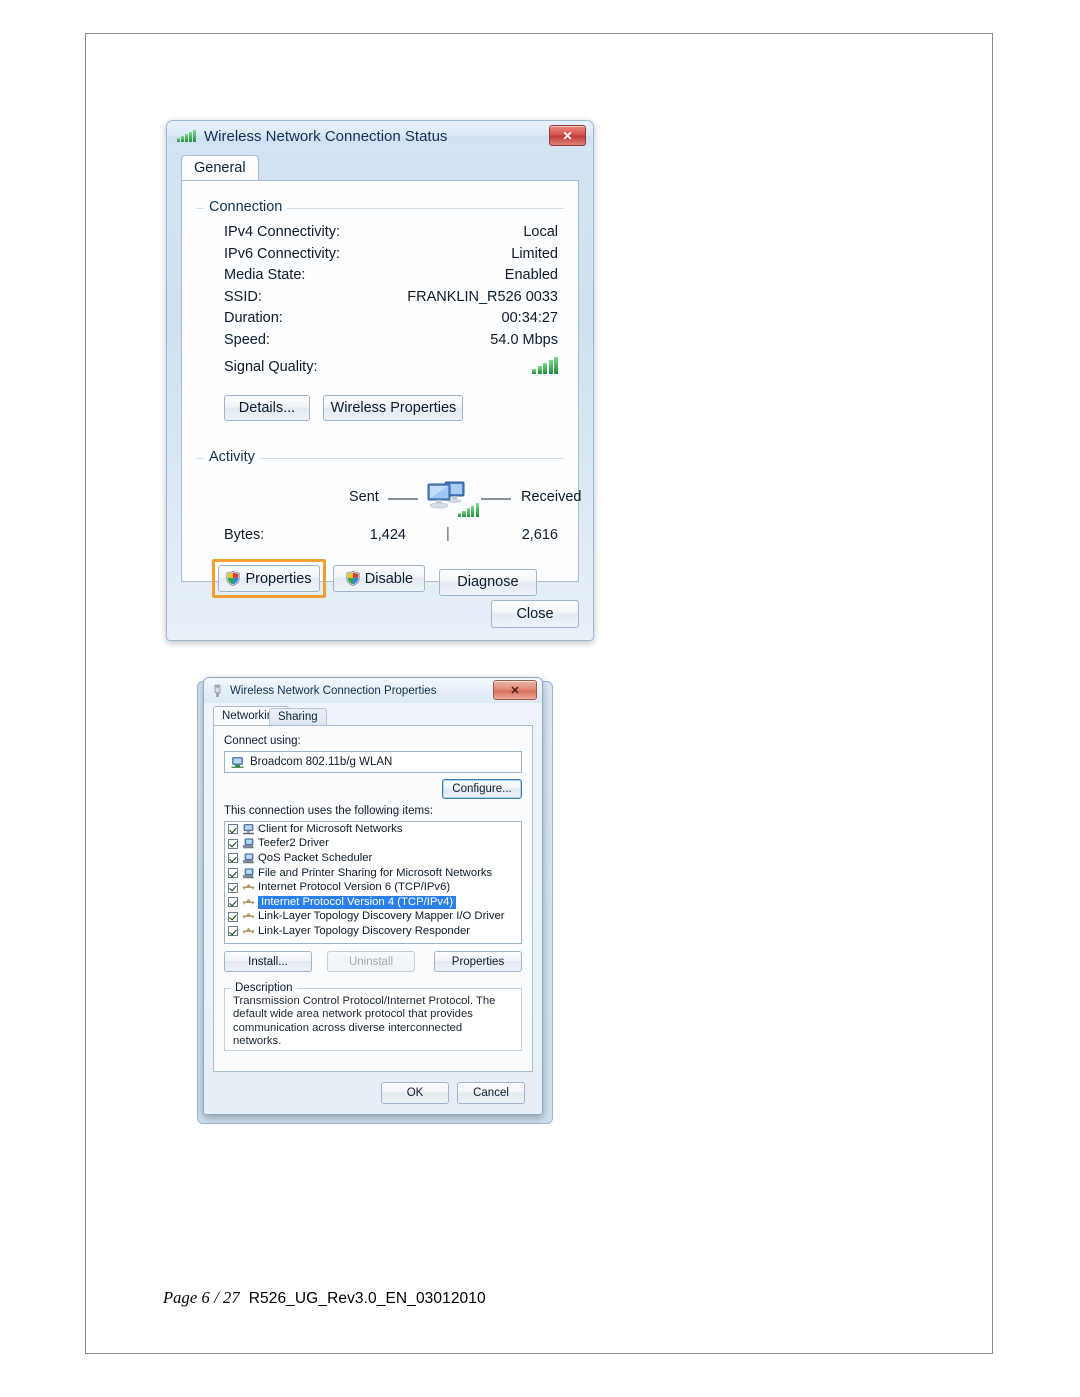 This screenshot has width=1080, height=1397. Describe the element at coordinates (373, 844) in the screenshot. I see `list-item: Teefer2 Driver` at that location.